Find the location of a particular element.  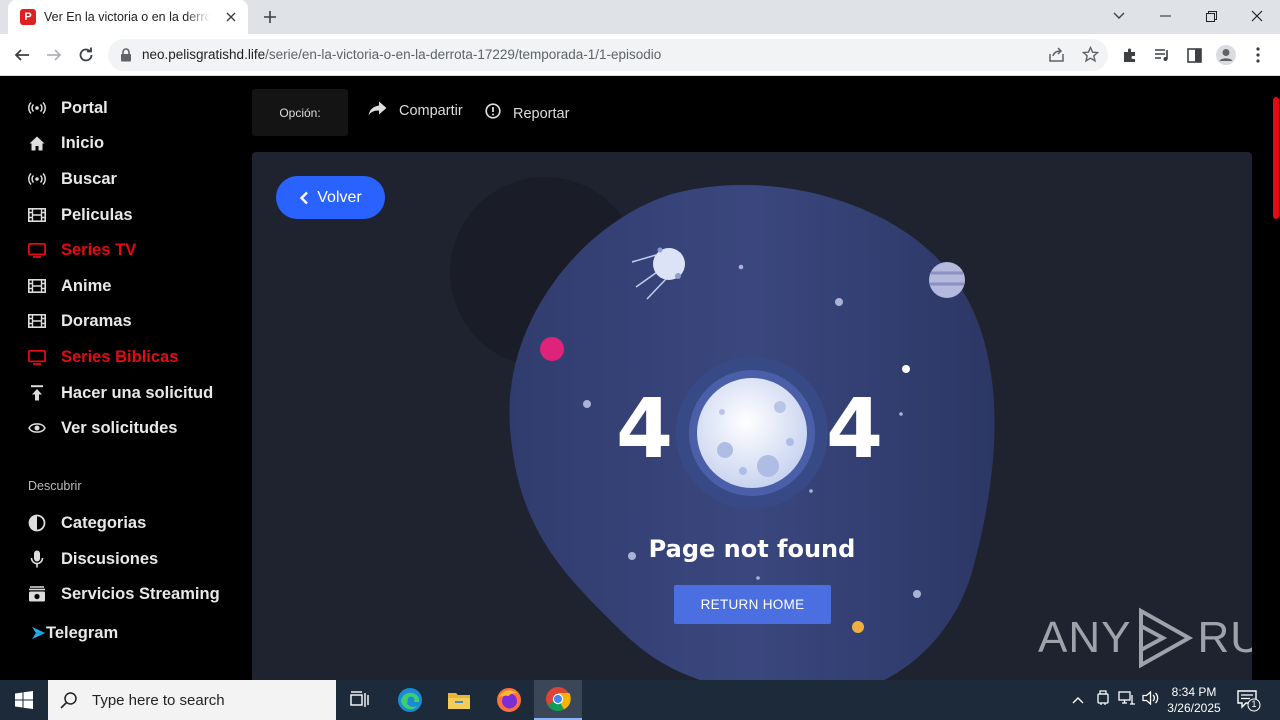

ringed-planet-icon is located at coordinates (947, 280).